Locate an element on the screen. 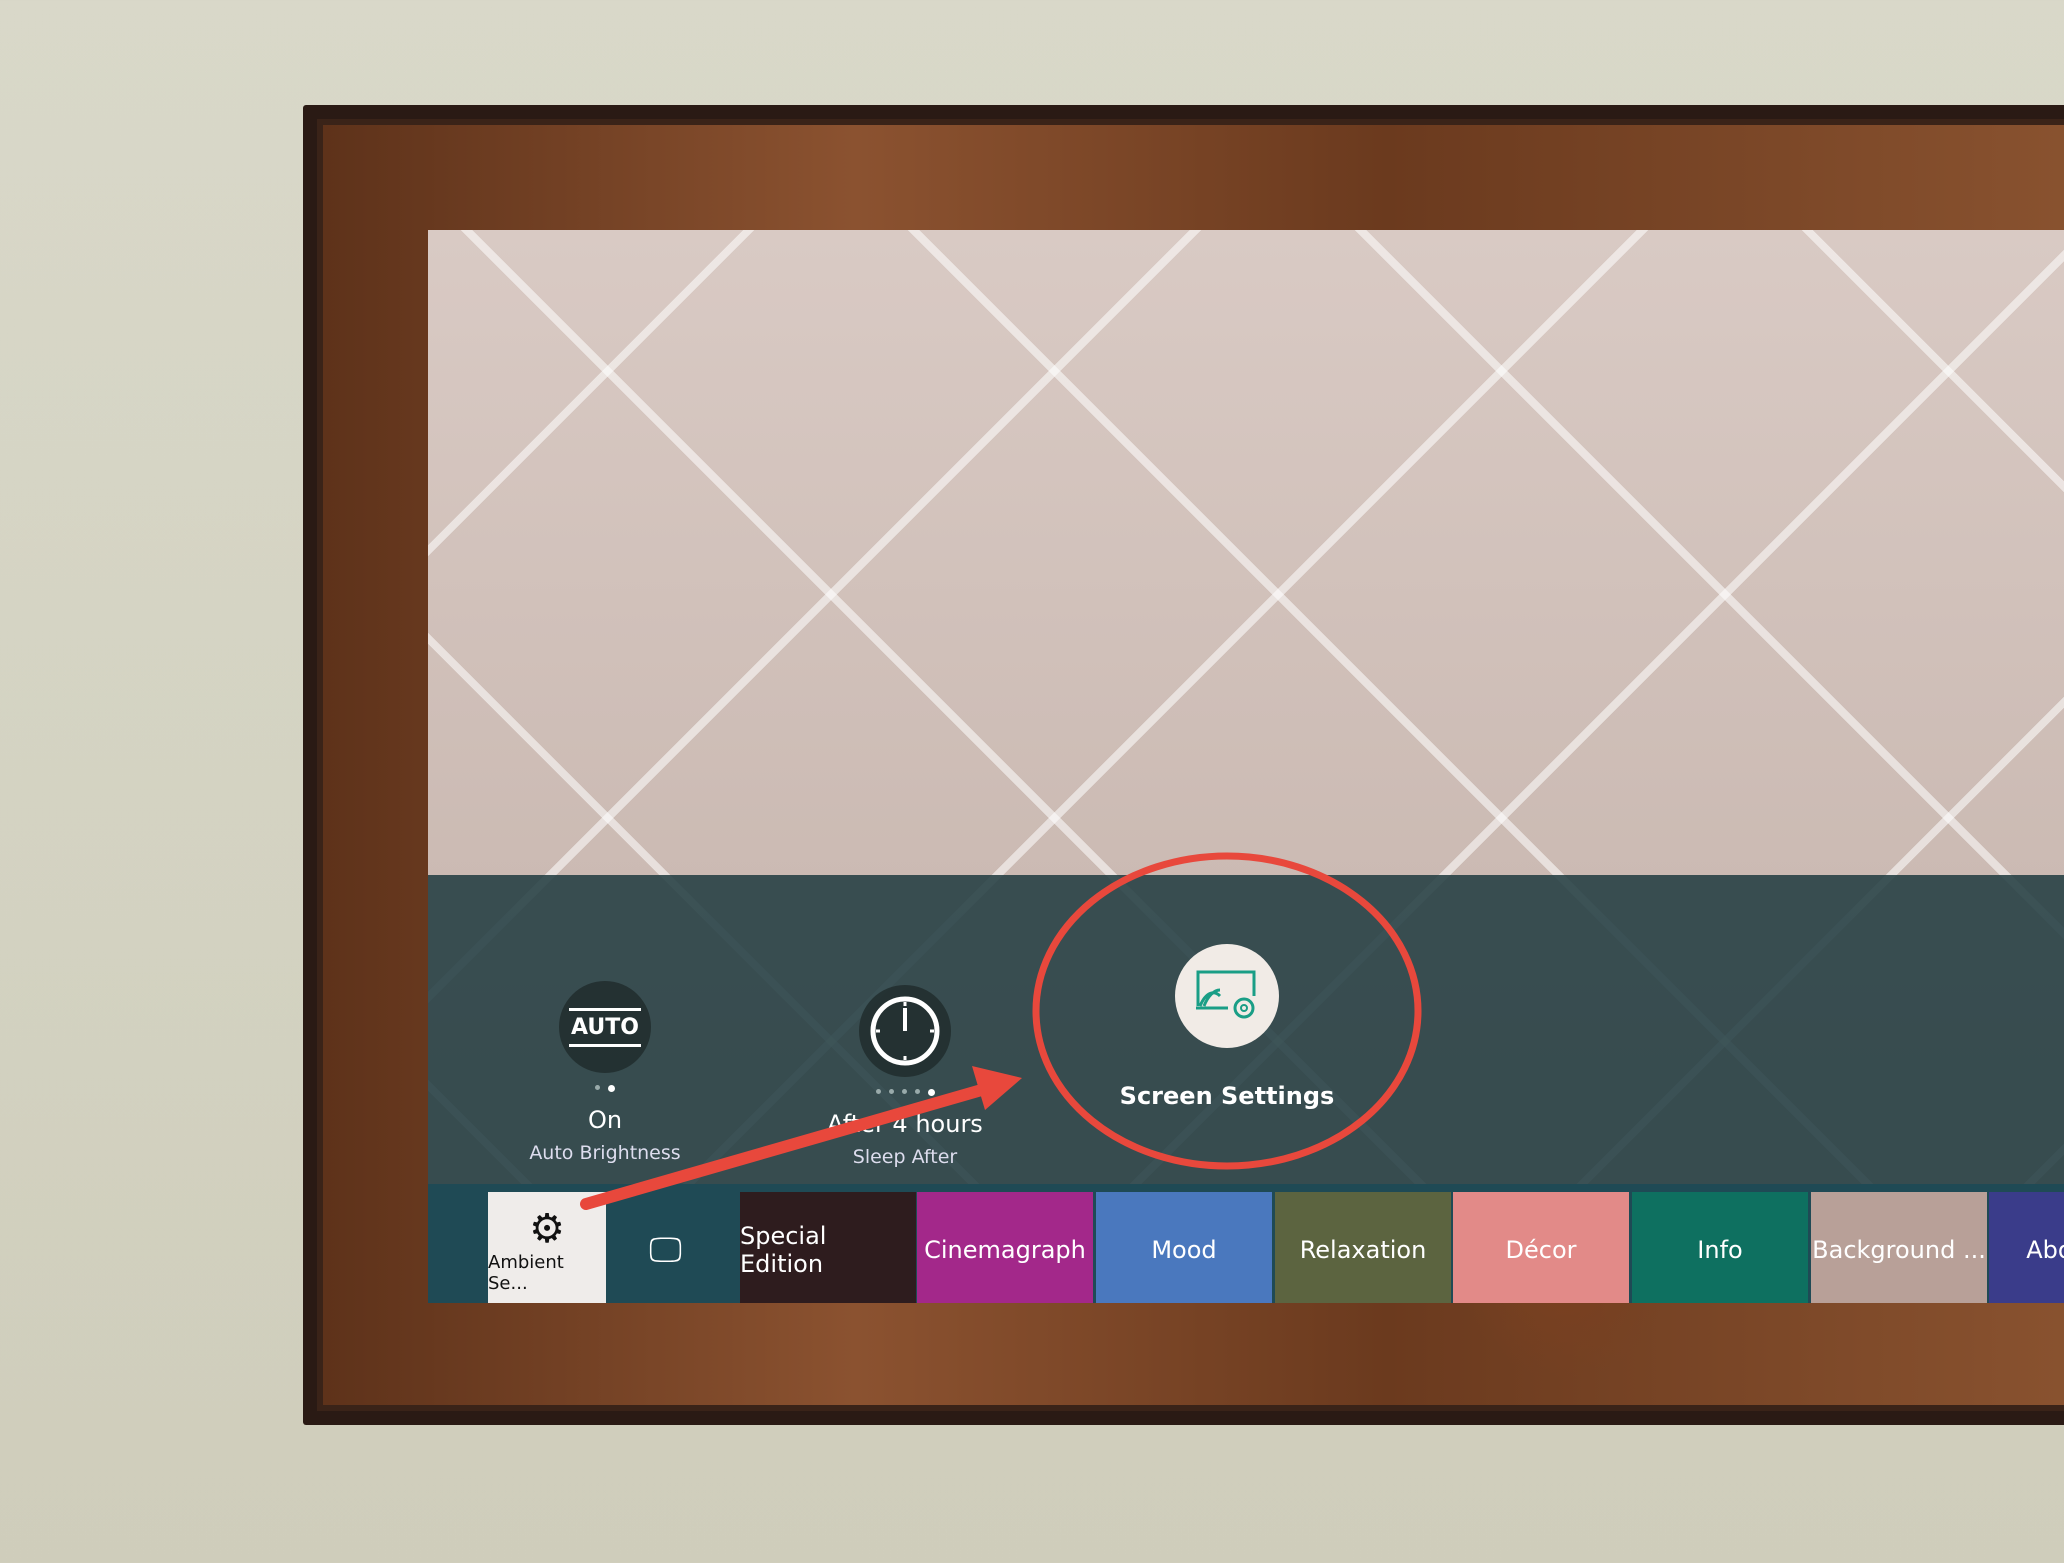  arrow-head is located at coordinates (997, 1088).